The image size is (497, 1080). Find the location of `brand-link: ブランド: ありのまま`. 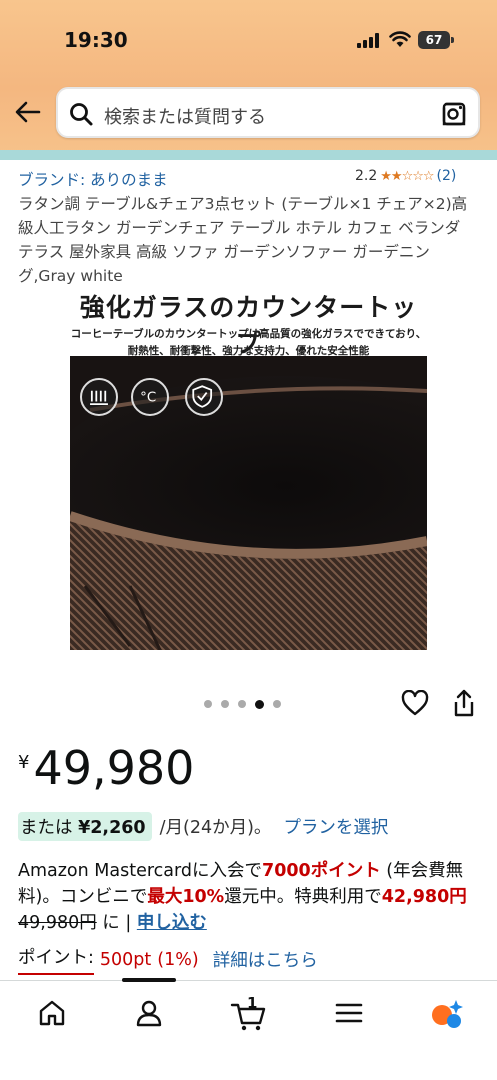

brand-link: ブランド: ありのまま is located at coordinates (93, 179).